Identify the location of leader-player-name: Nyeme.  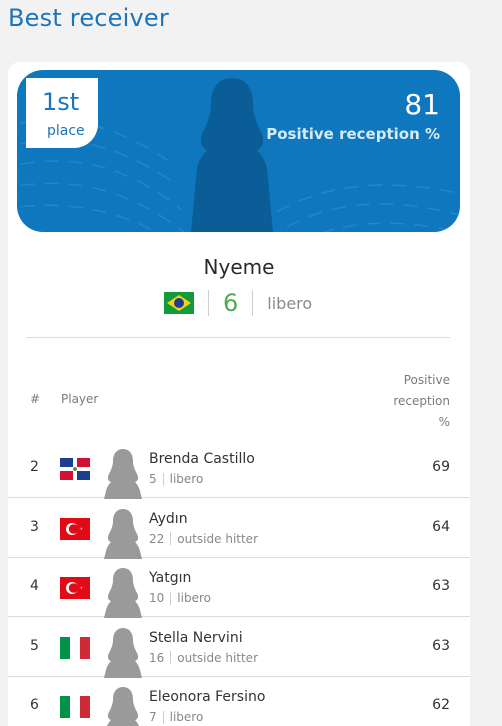
(239, 267).